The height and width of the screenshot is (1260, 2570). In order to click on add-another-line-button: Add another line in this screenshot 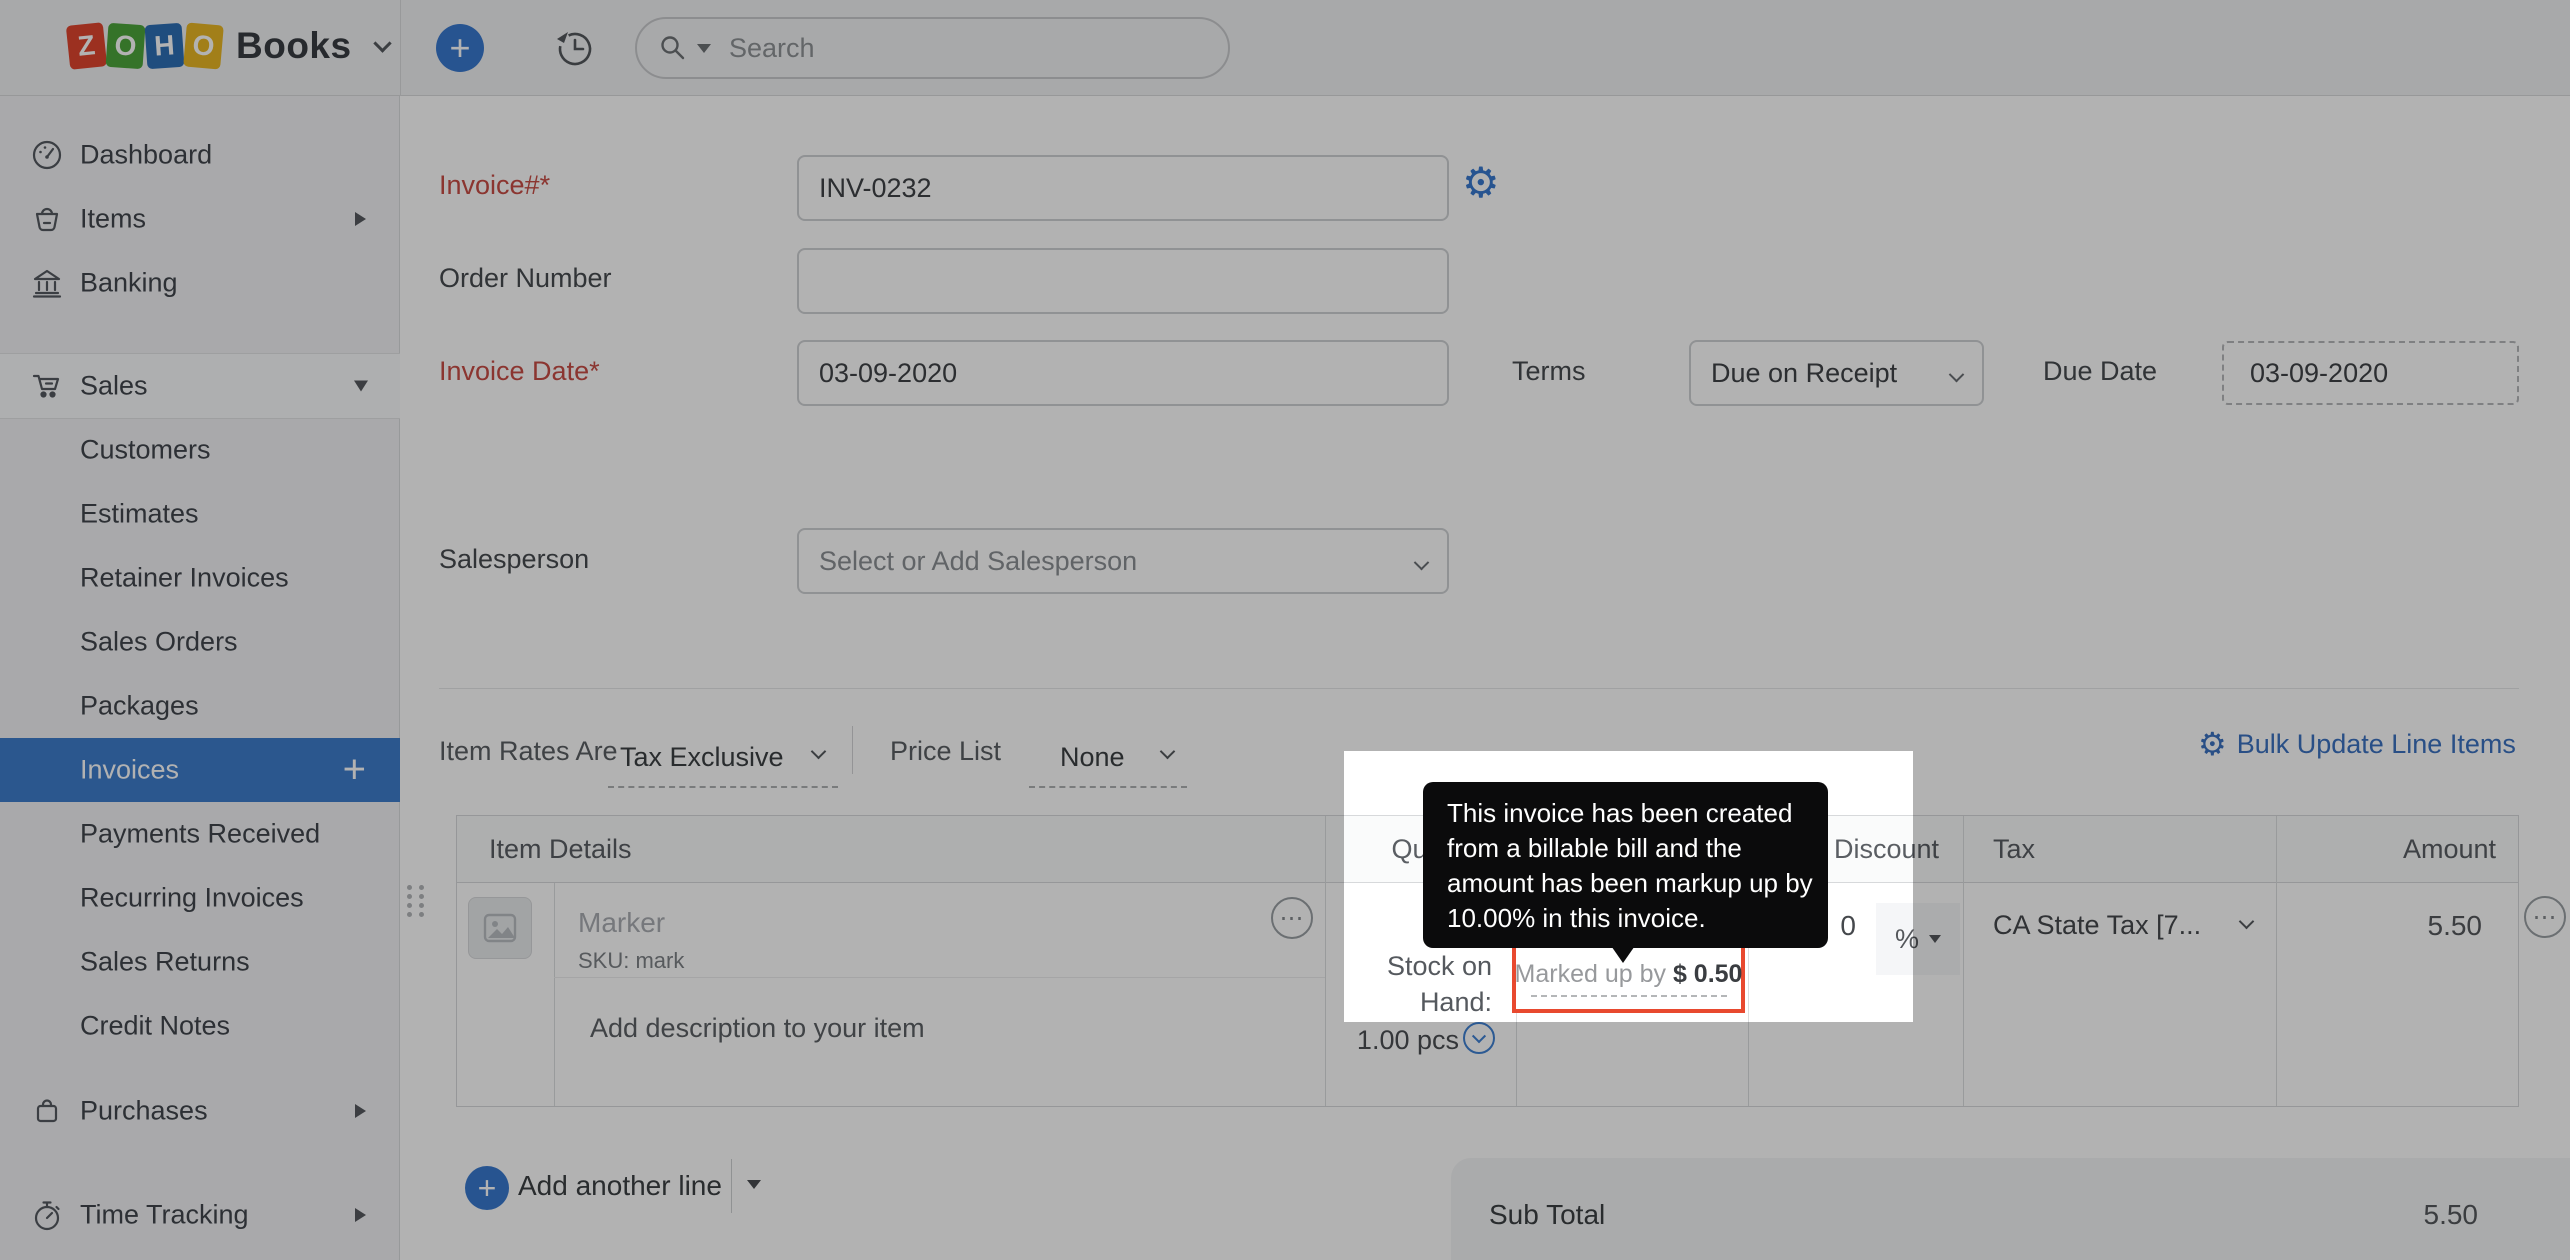, I will do `click(620, 1186)`.